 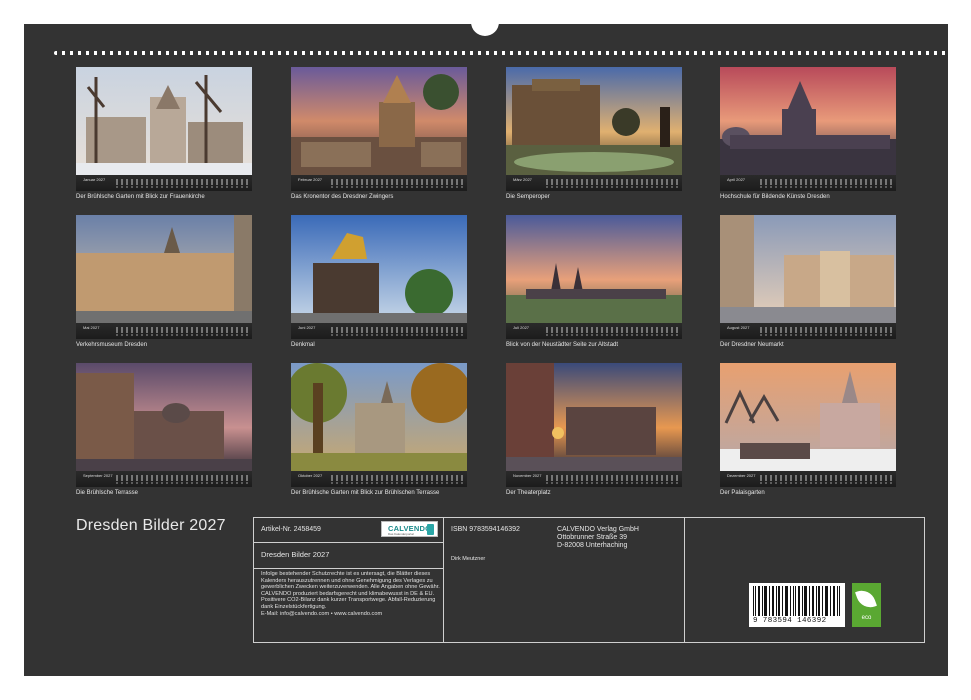 What do you see at coordinates (94, 179) in the screenshot?
I see `month-name: Januar 2027` at bounding box center [94, 179].